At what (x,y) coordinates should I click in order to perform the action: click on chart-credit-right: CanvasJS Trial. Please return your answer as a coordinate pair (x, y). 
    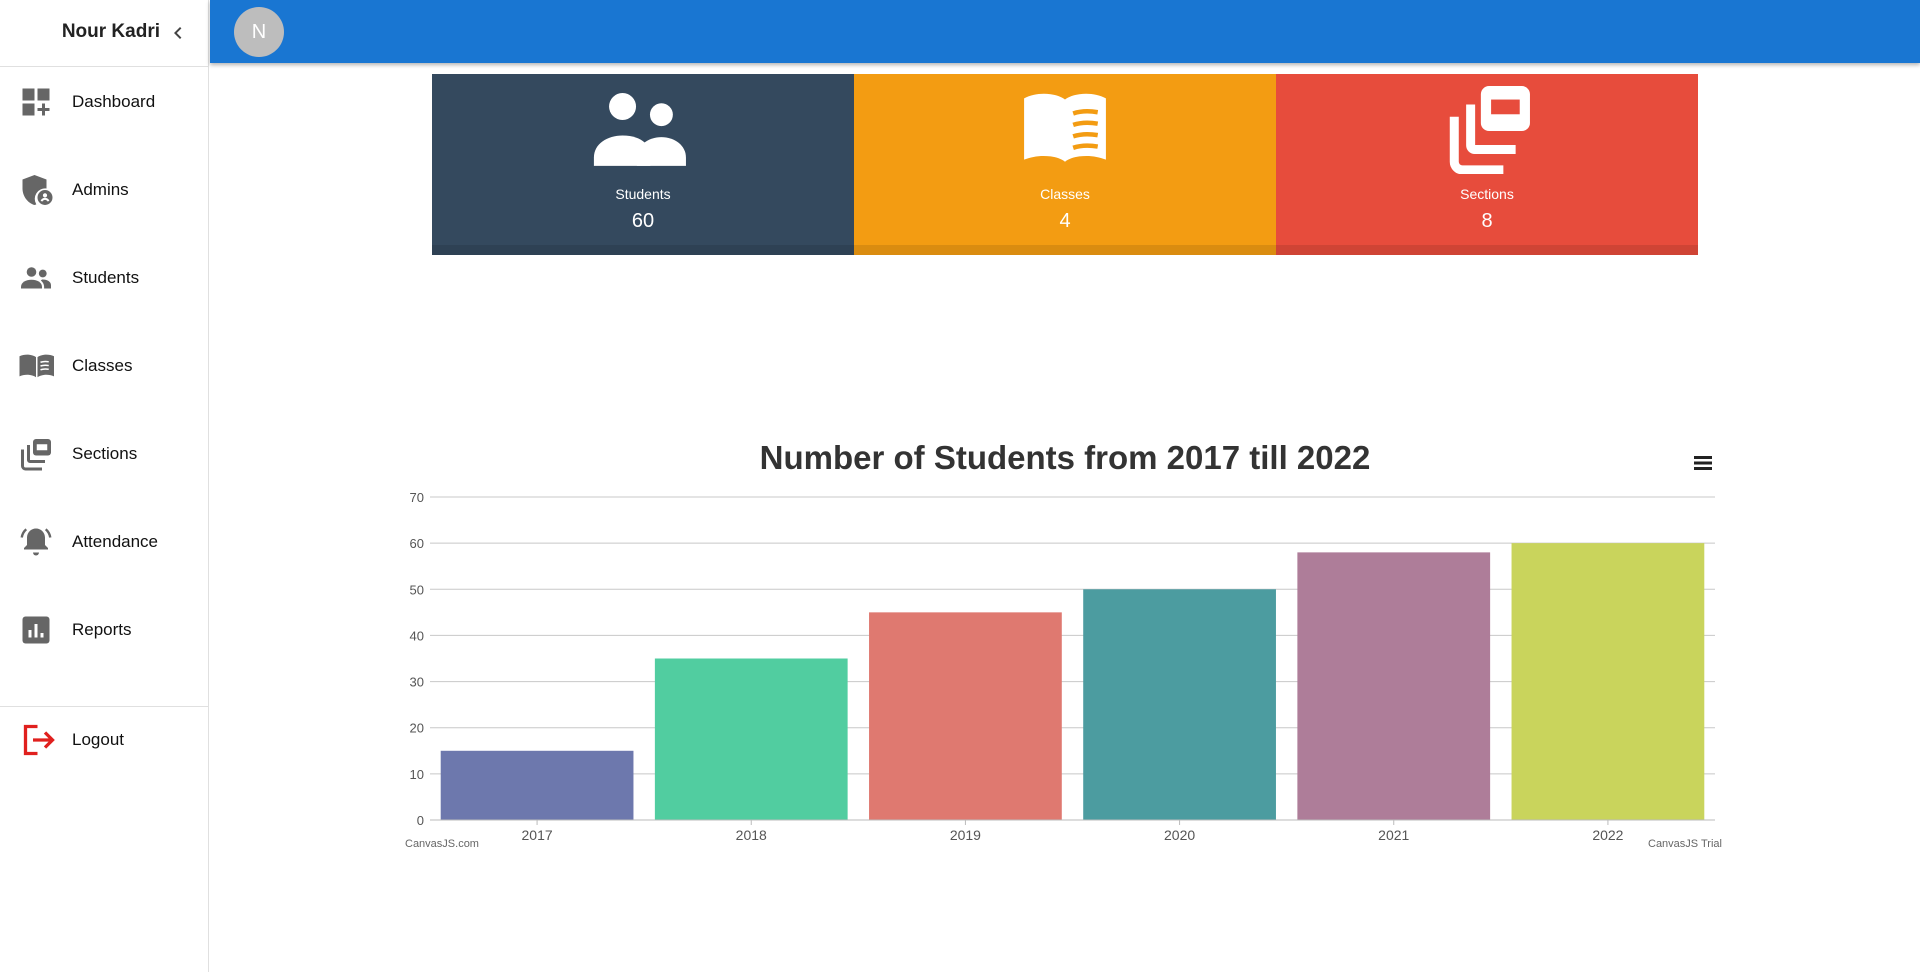
    Looking at the image, I should click on (1685, 844).